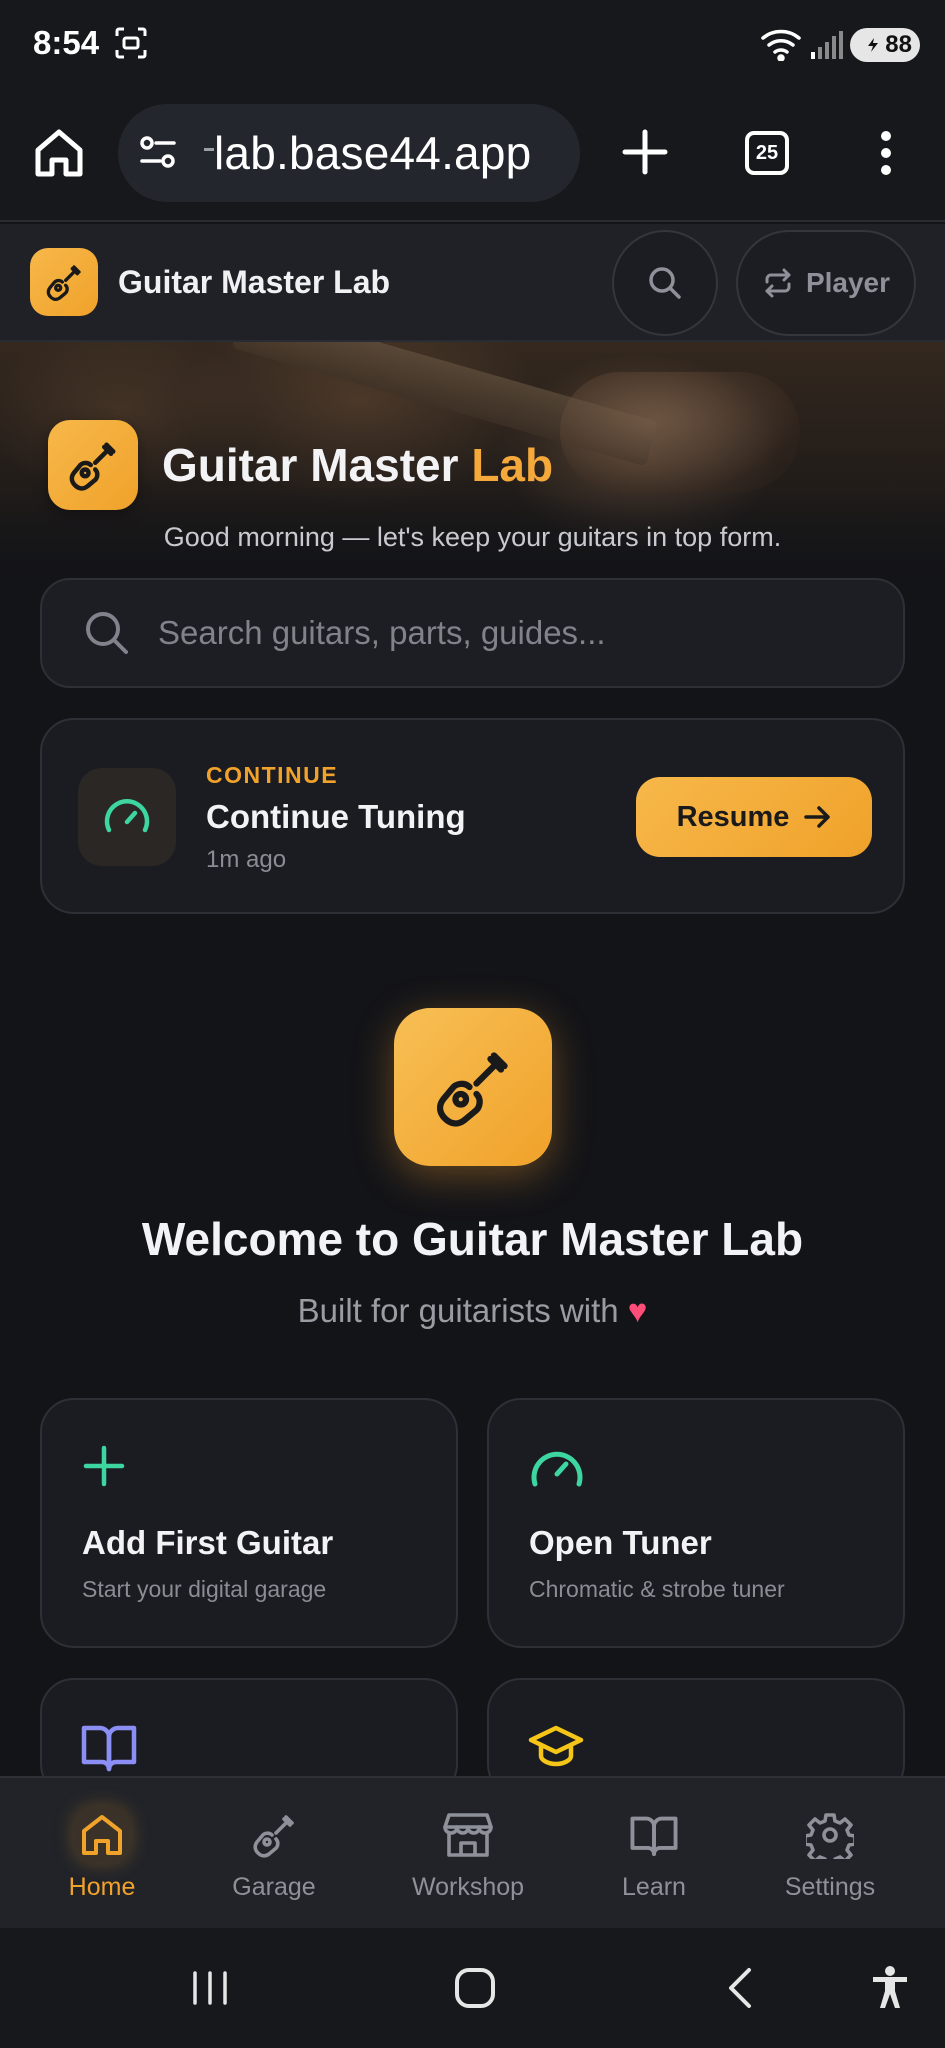 The image size is (945, 2048). I want to click on player-button: Player, so click(826, 283).